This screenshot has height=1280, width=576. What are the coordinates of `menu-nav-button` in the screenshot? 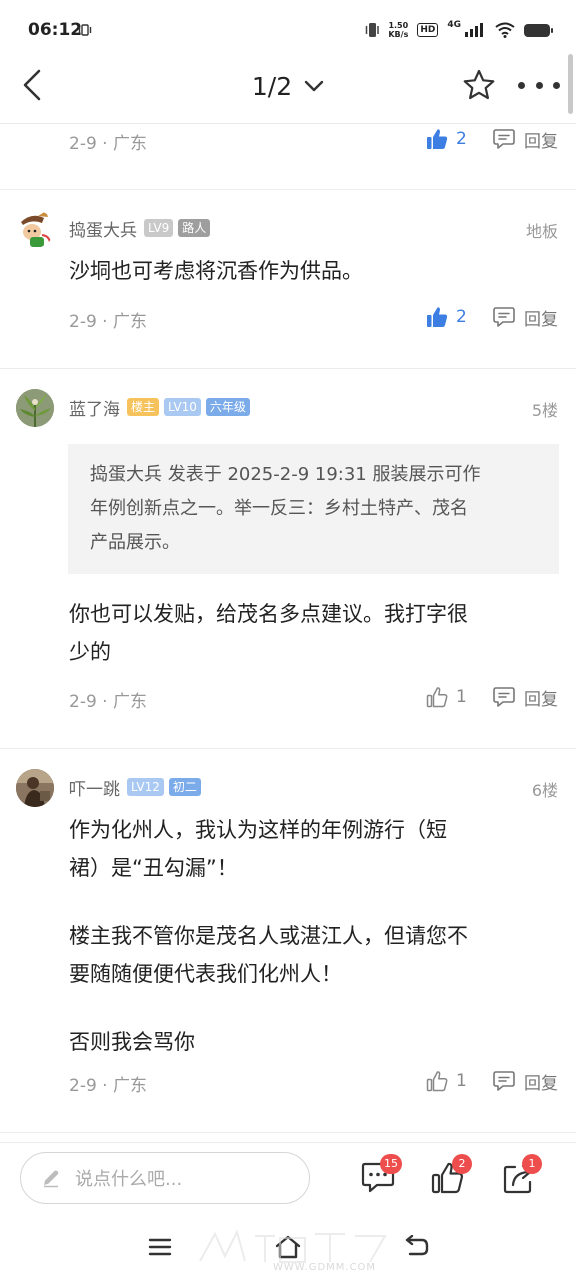 It's located at (160, 1247).